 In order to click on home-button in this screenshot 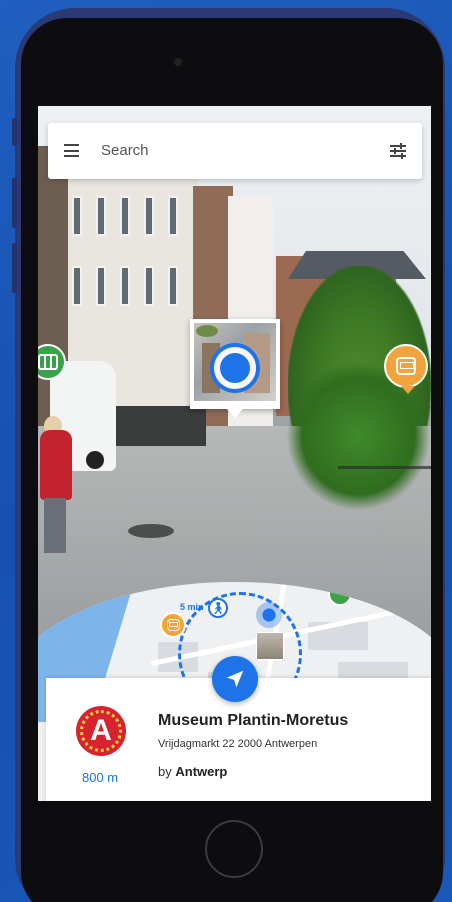, I will do `click(234, 849)`.